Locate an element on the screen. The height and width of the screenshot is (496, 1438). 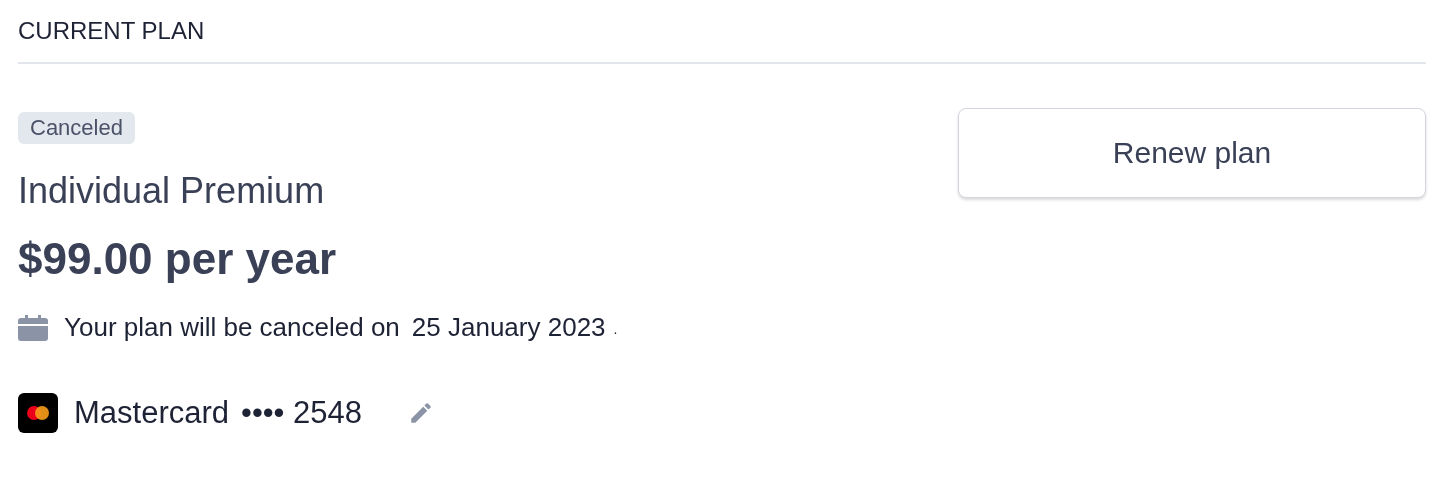
card-brand-icon is located at coordinates (38, 413).